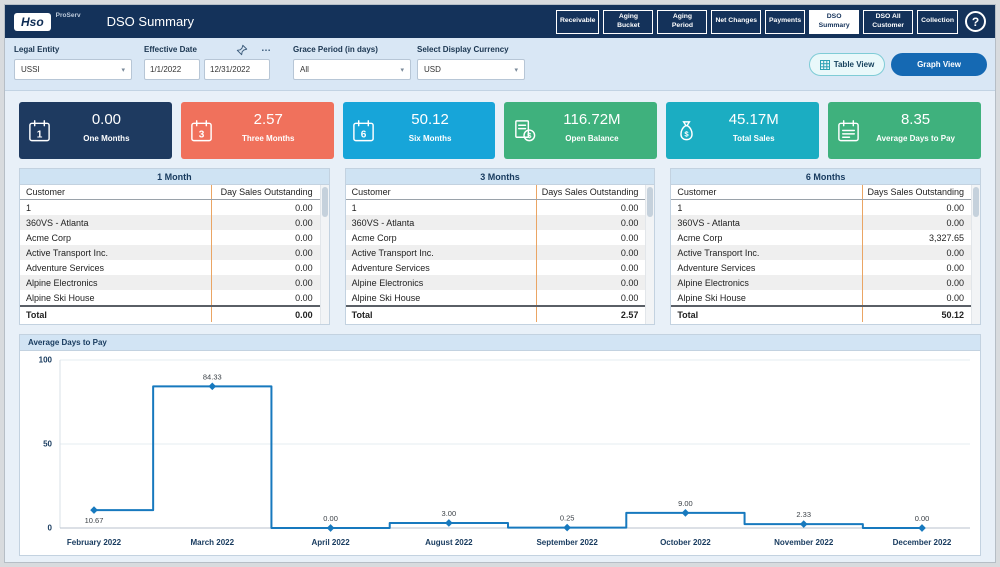  What do you see at coordinates (825, 237) in the screenshot?
I see `table-row: Acme Corp 3,327.65` at bounding box center [825, 237].